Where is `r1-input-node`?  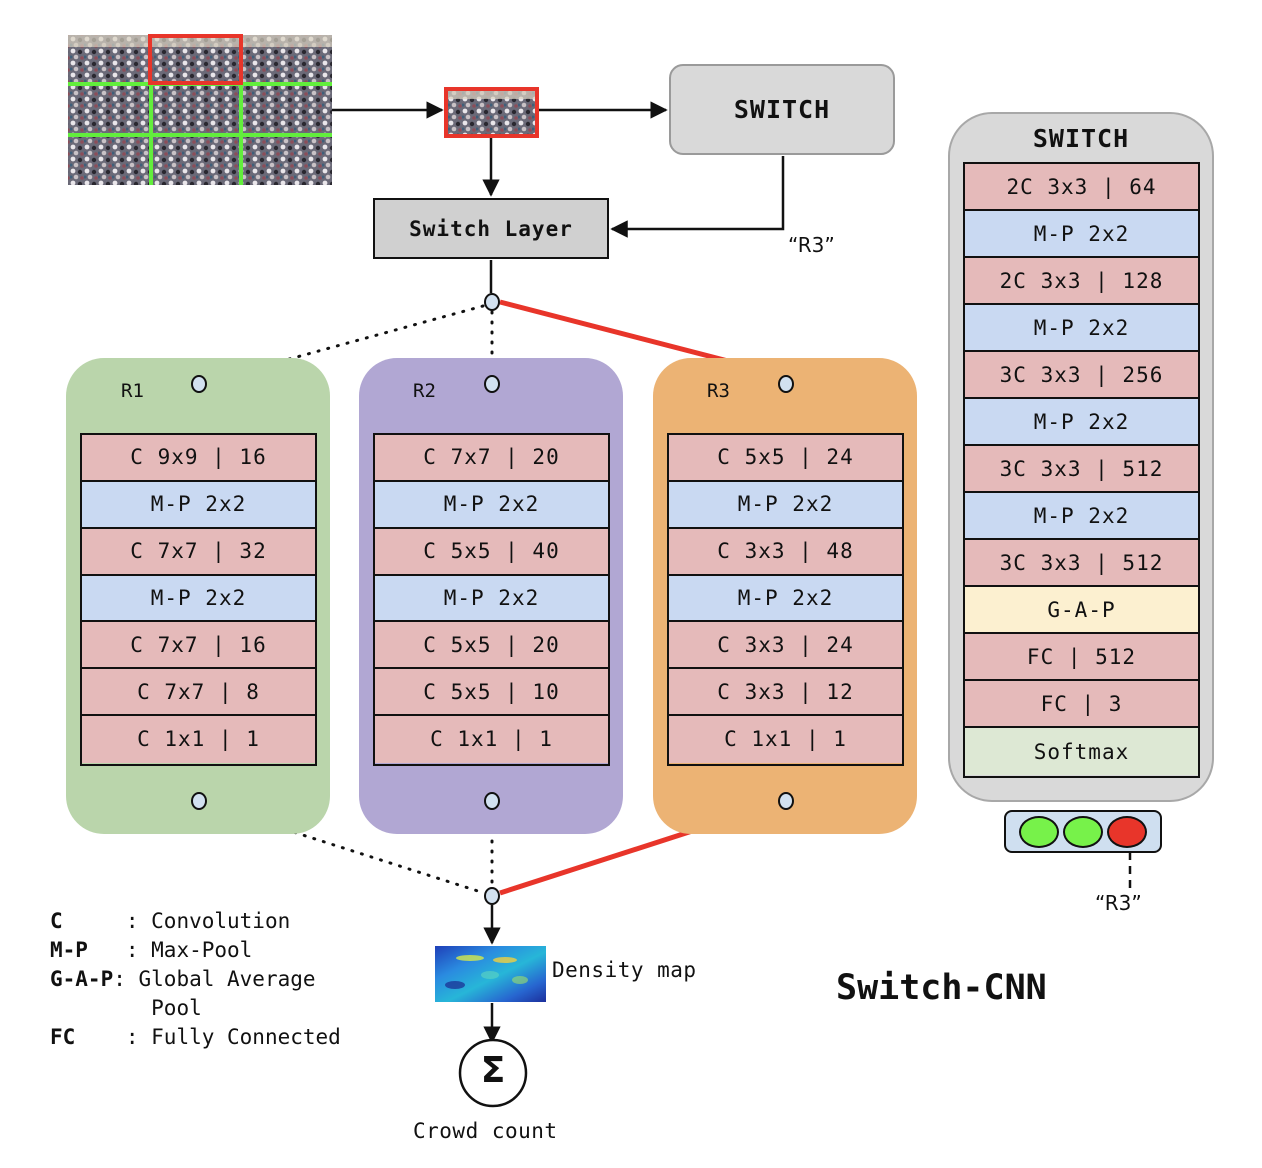 r1-input-node is located at coordinates (199, 384).